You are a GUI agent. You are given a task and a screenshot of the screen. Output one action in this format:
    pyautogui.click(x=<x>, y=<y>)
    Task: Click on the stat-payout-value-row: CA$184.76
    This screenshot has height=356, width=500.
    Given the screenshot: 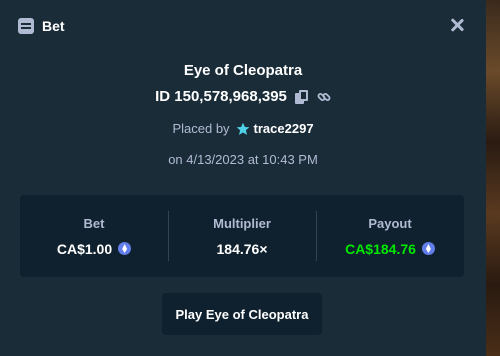 What is the action you would take?
    pyautogui.click(x=390, y=249)
    